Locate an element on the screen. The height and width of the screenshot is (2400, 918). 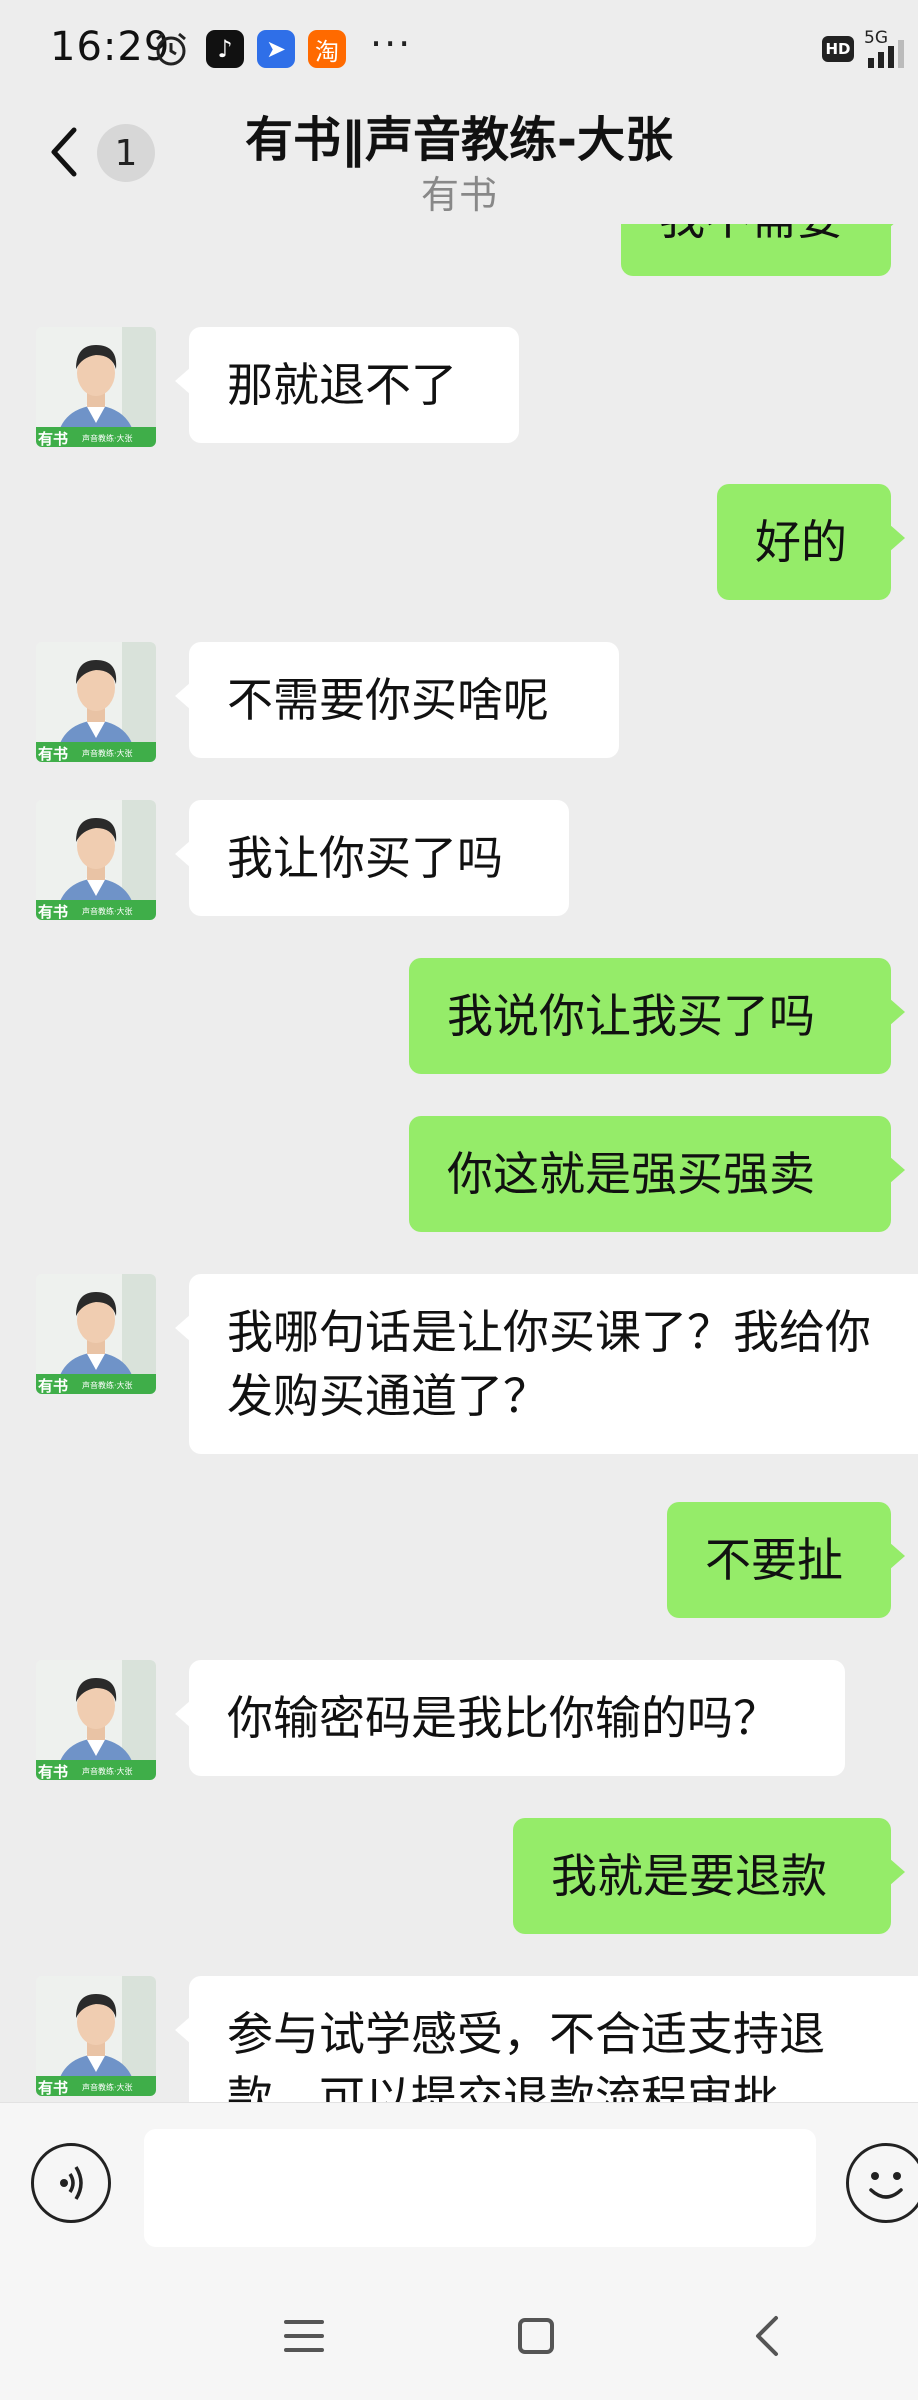
message-input is located at coordinates (480, 2188).